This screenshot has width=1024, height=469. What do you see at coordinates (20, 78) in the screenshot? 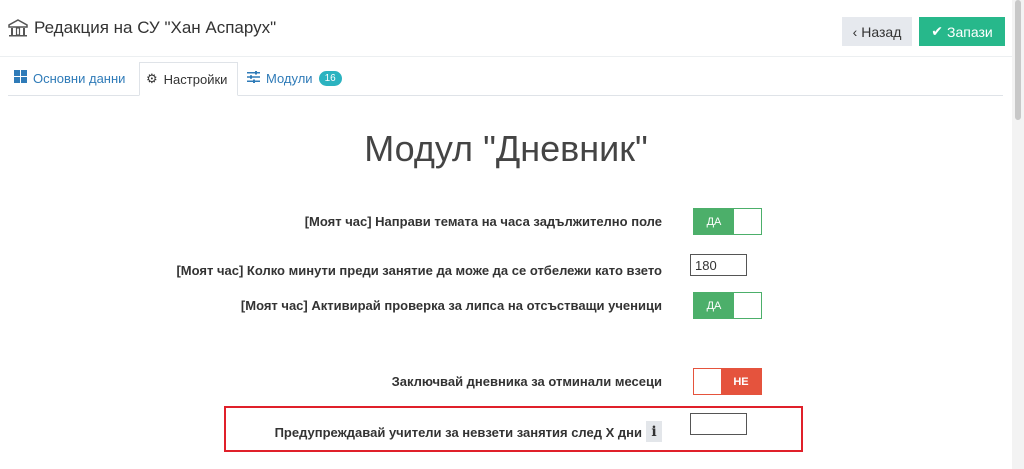
I see `grid-icon` at bounding box center [20, 78].